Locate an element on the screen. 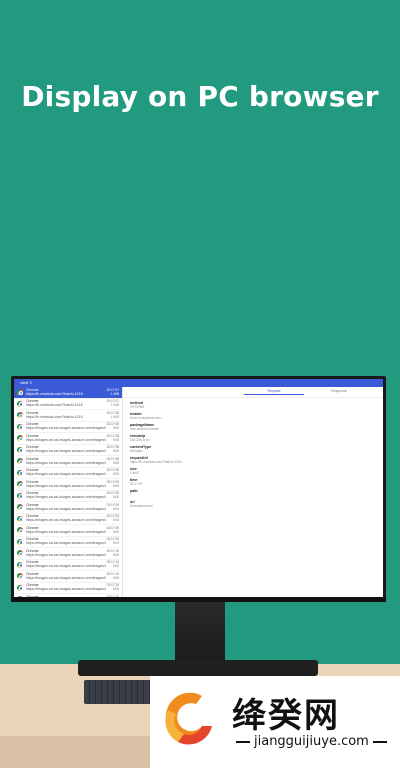 This screenshot has width=400, height=768. detail-field: contentType text/plain is located at coordinates (250, 449).